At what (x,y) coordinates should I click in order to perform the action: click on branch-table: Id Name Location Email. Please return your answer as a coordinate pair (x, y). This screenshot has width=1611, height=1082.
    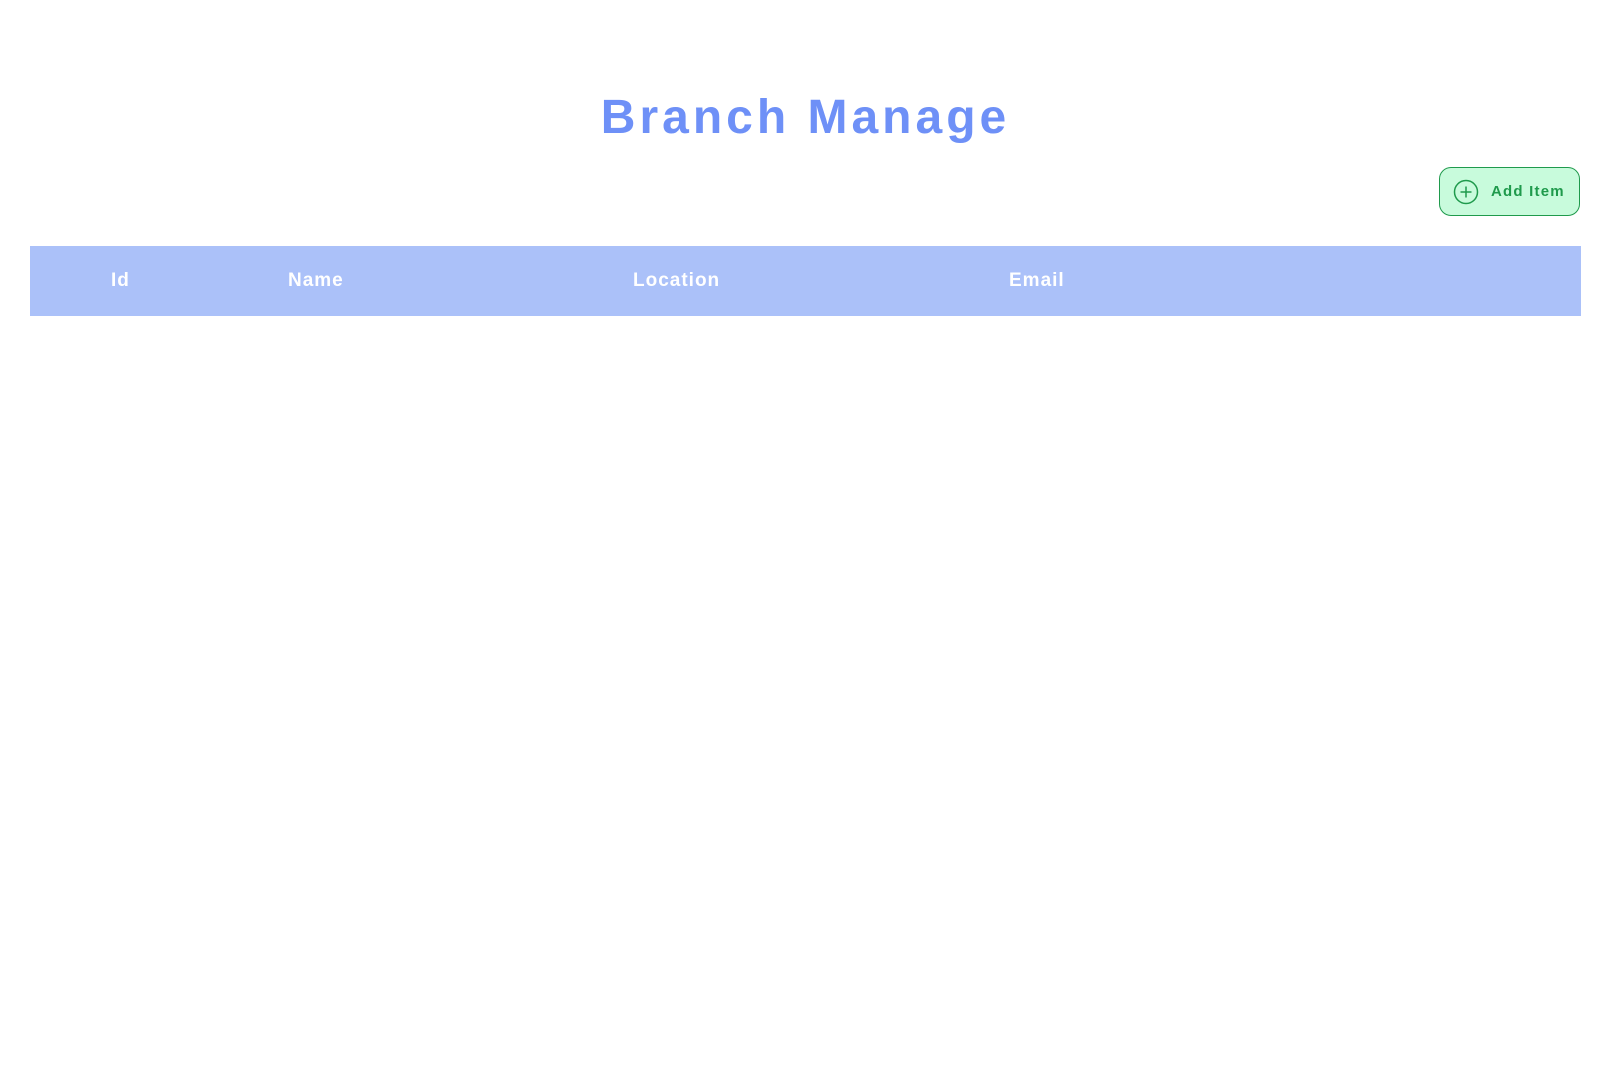
    Looking at the image, I should click on (805, 281).